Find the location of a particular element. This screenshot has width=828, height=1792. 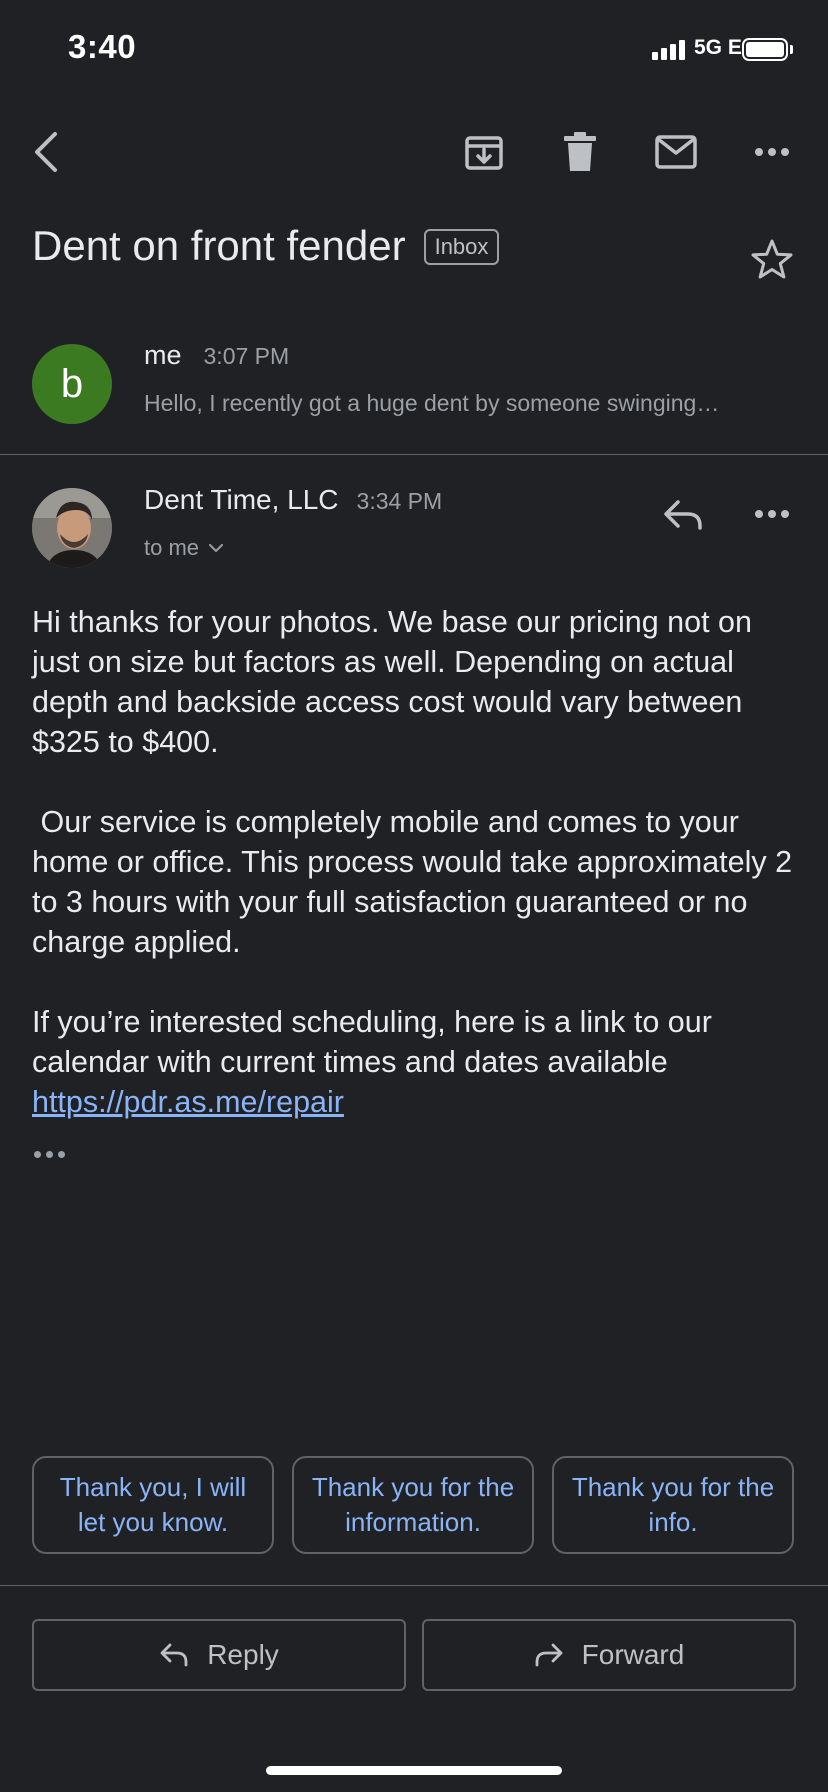

archive-icon is located at coordinates (484, 153).